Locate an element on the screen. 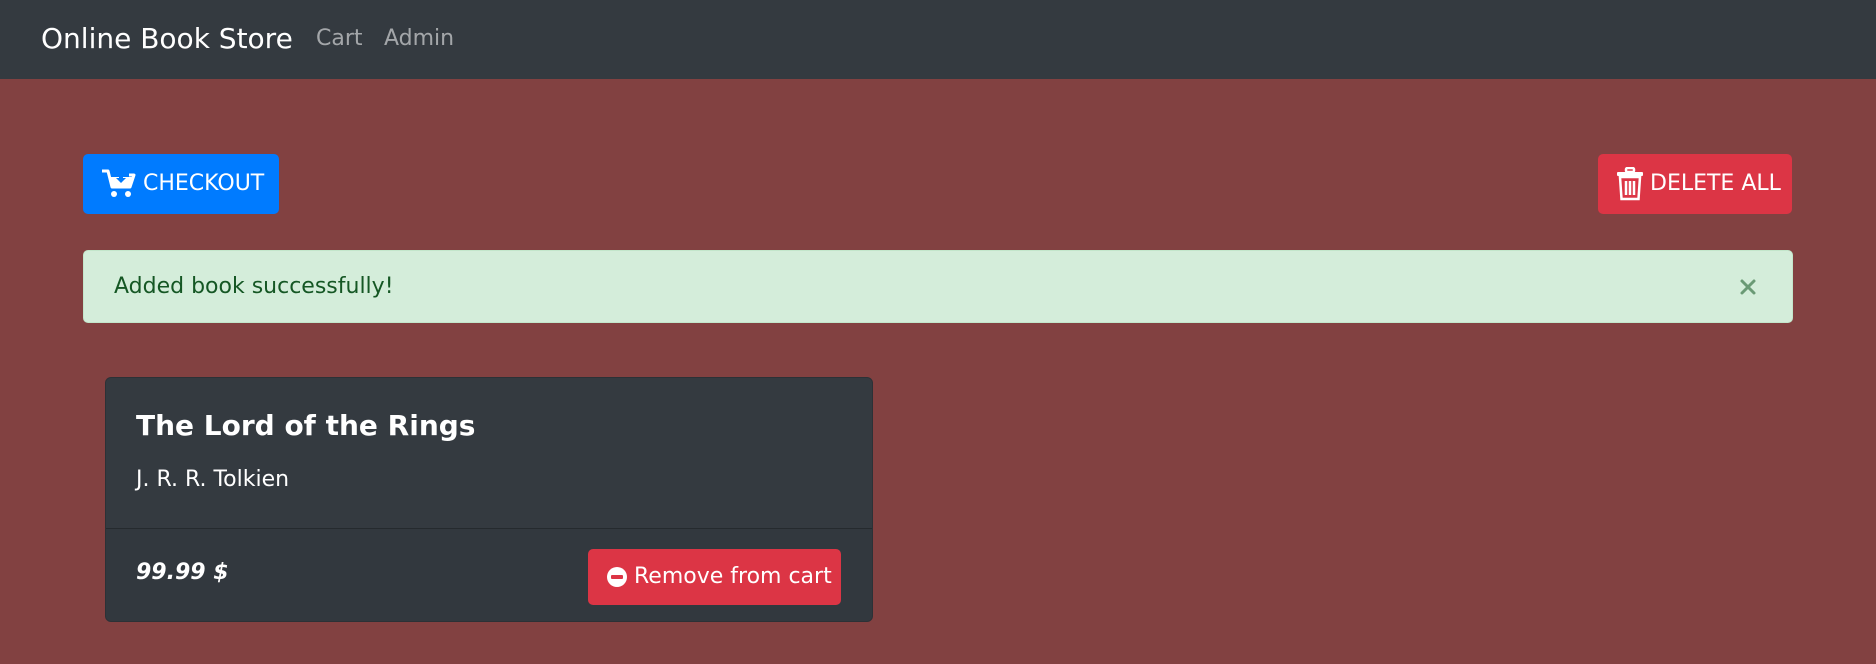 The image size is (1876, 664). remove-from-cart-button: Remove from cart is located at coordinates (714, 577).